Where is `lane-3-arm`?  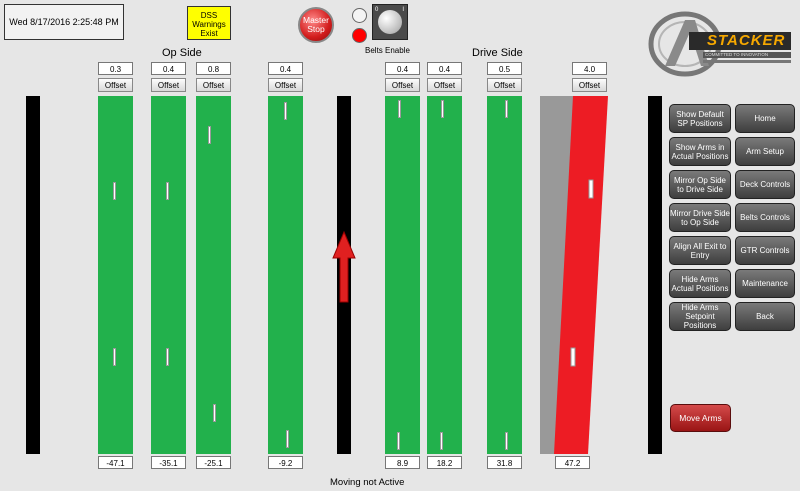 lane-3-arm is located at coordinates (213, 275).